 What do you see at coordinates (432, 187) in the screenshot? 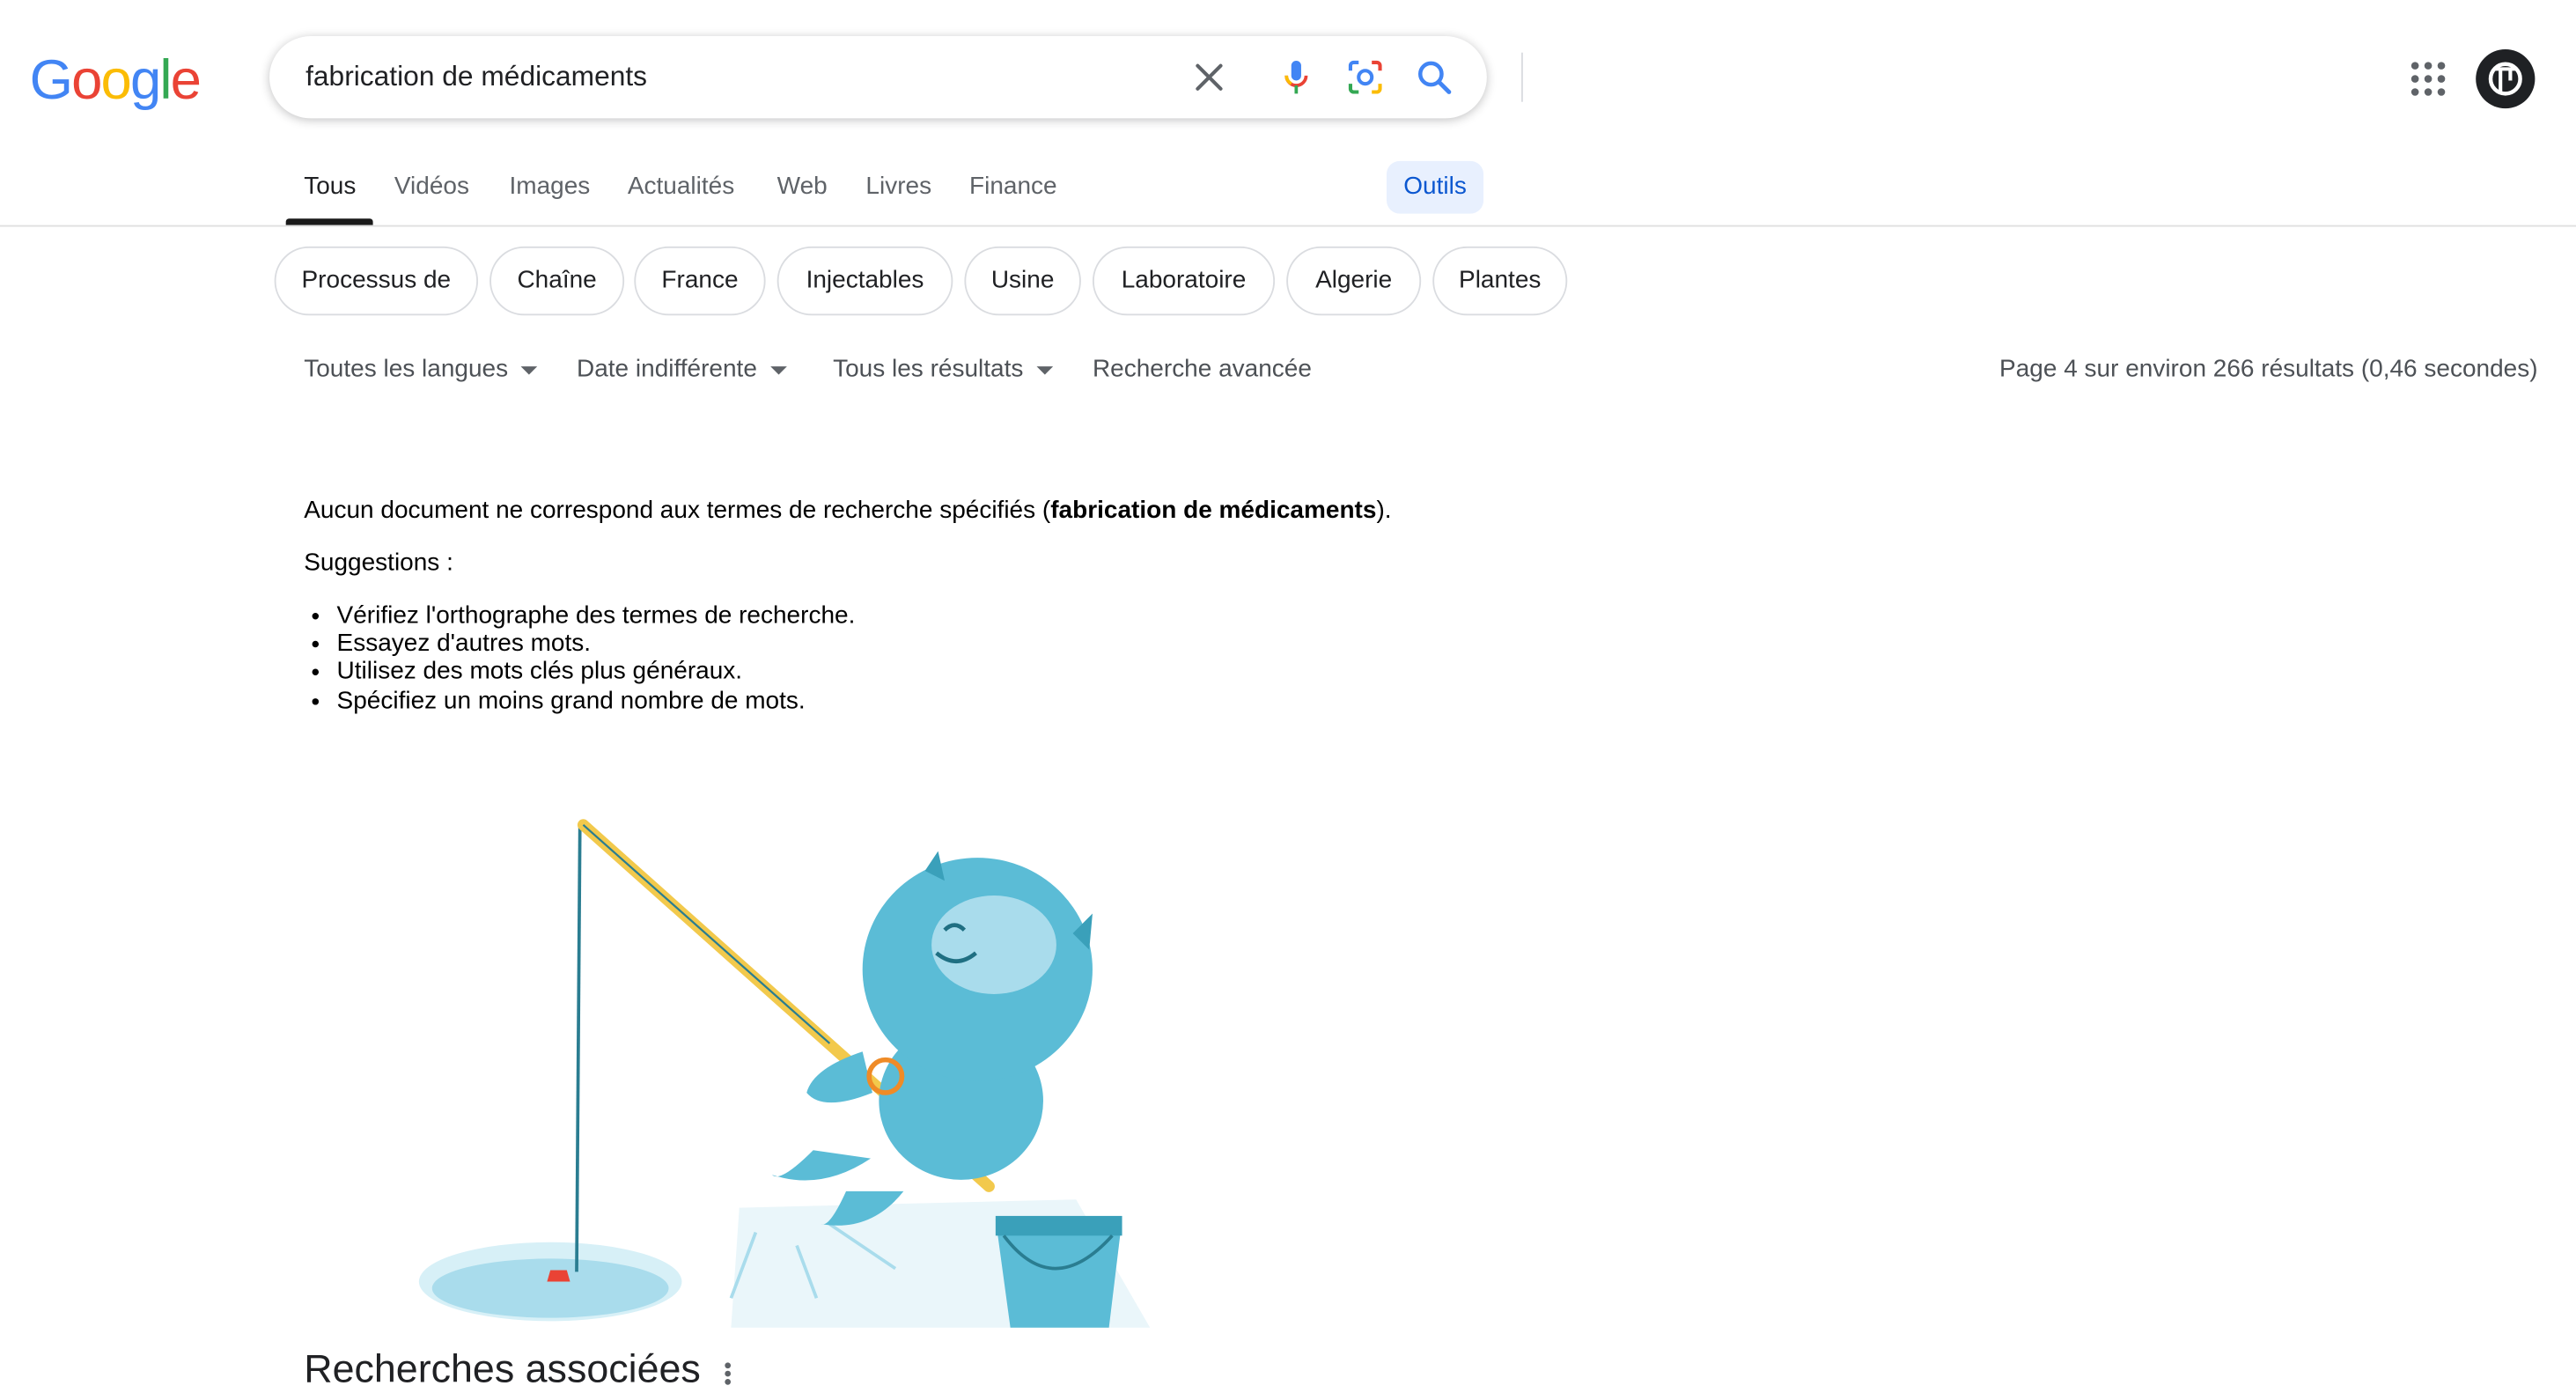
I see `tab-videos: Vidéos` at bounding box center [432, 187].